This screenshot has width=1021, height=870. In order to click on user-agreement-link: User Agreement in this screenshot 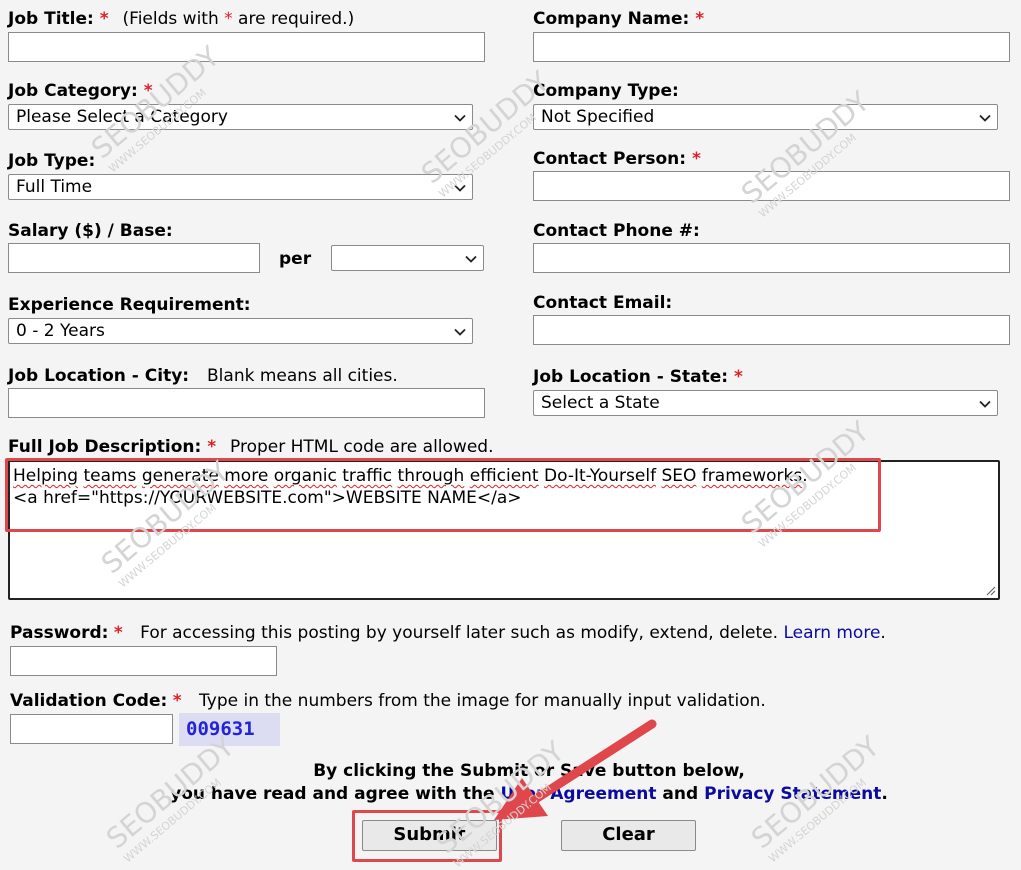, I will do `click(579, 794)`.